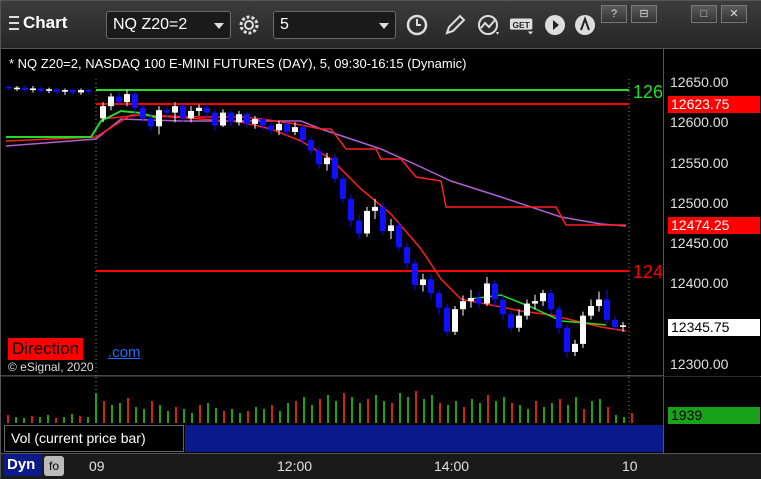 The height and width of the screenshot is (479, 761). What do you see at coordinates (699, 243) in the screenshot?
I see `price-tick-label: 12450.00` at bounding box center [699, 243].